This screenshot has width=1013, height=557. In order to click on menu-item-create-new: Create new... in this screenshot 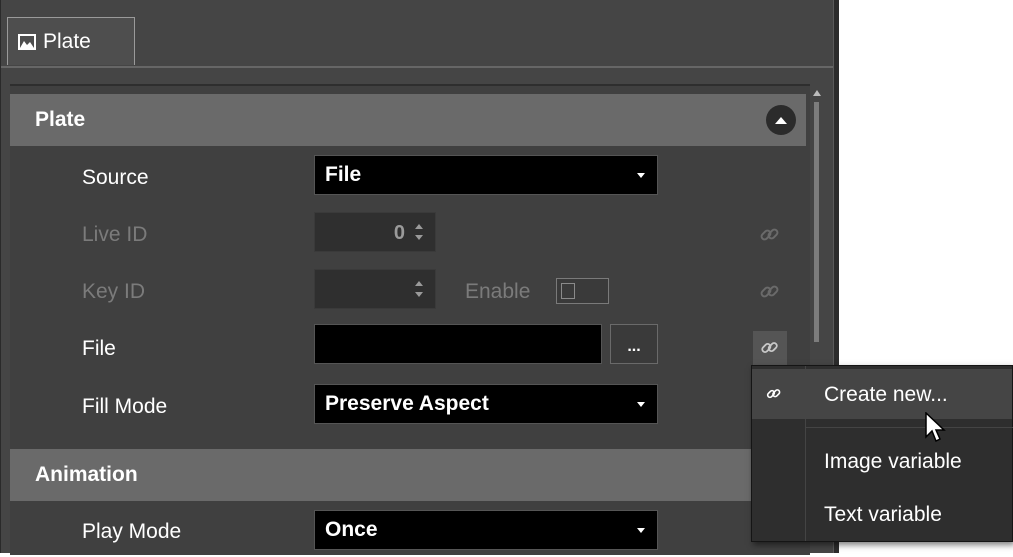, I will do `click(882, 394)`.